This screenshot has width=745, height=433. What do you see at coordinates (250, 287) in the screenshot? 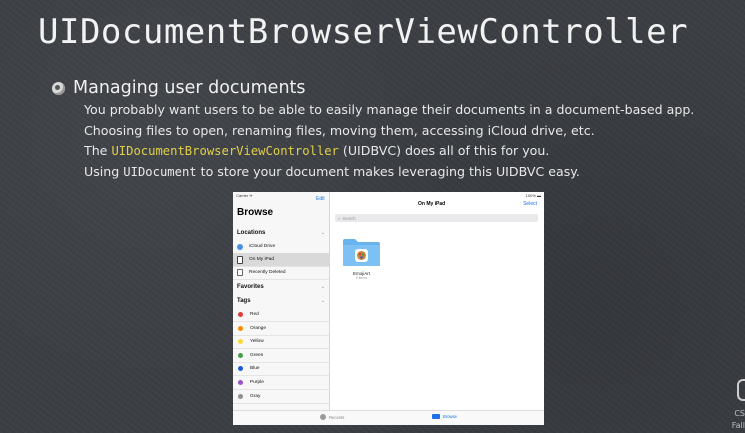
I see `section-favorites: Favorites` at bounding box center [250, 287].